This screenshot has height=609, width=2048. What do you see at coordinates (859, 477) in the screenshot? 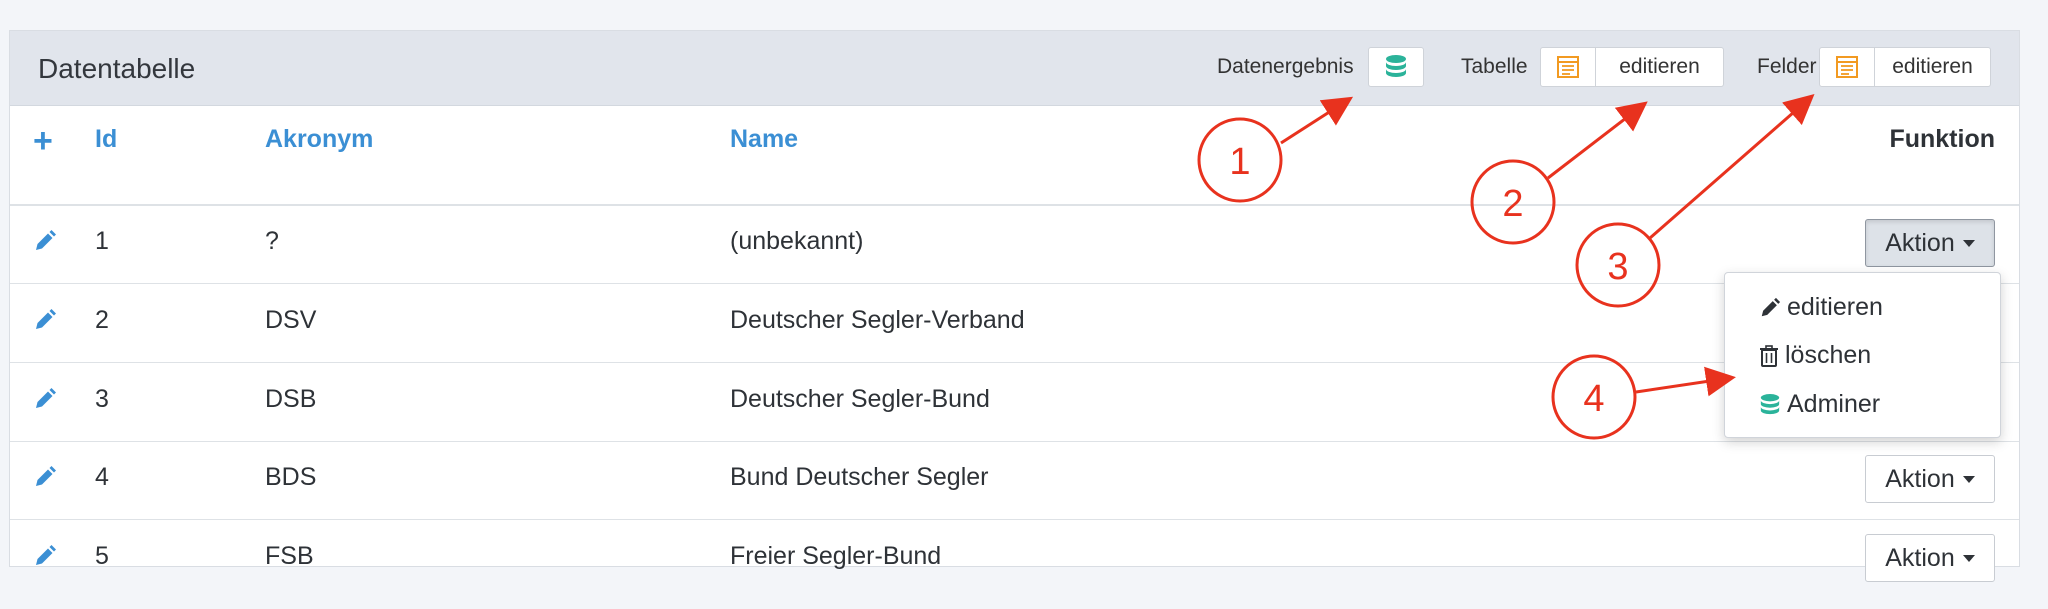
I see `cell-name: Bund Deutscher Segler` at bounding box center [859, 477].